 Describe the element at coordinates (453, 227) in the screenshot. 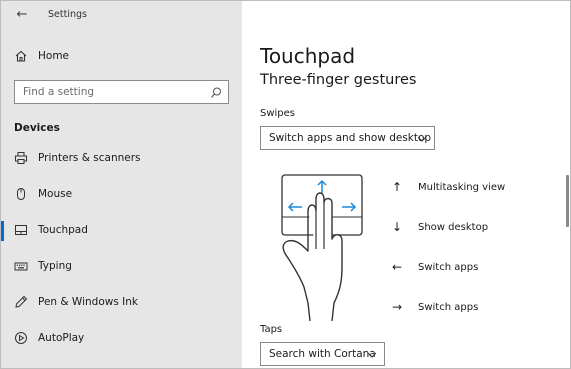

I see `gesture-legend-label: Show desktop` at that location.